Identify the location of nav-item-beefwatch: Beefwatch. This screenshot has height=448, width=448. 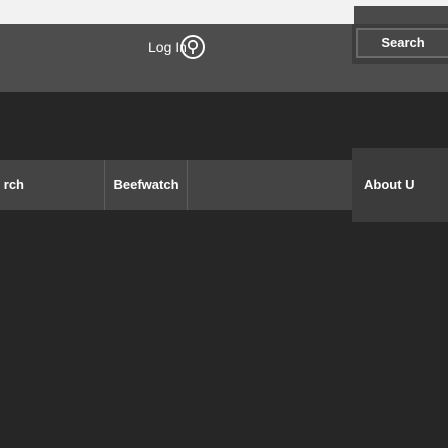
(146, 185).